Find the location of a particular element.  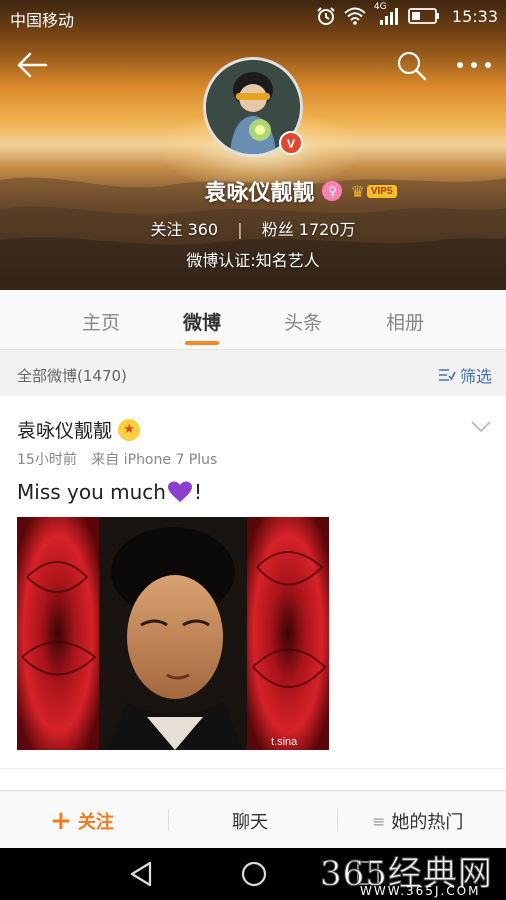

filter-button: 筛选 is located at coordinates (465, 375).